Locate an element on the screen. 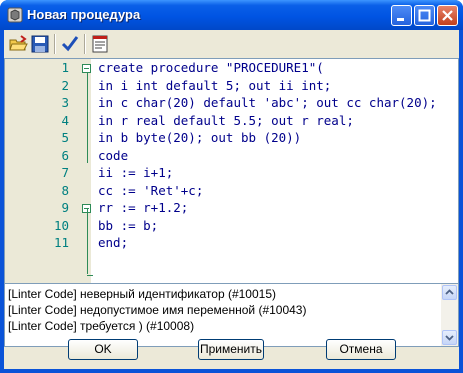  chevron-up-icon is located at coordinates (449, 292).